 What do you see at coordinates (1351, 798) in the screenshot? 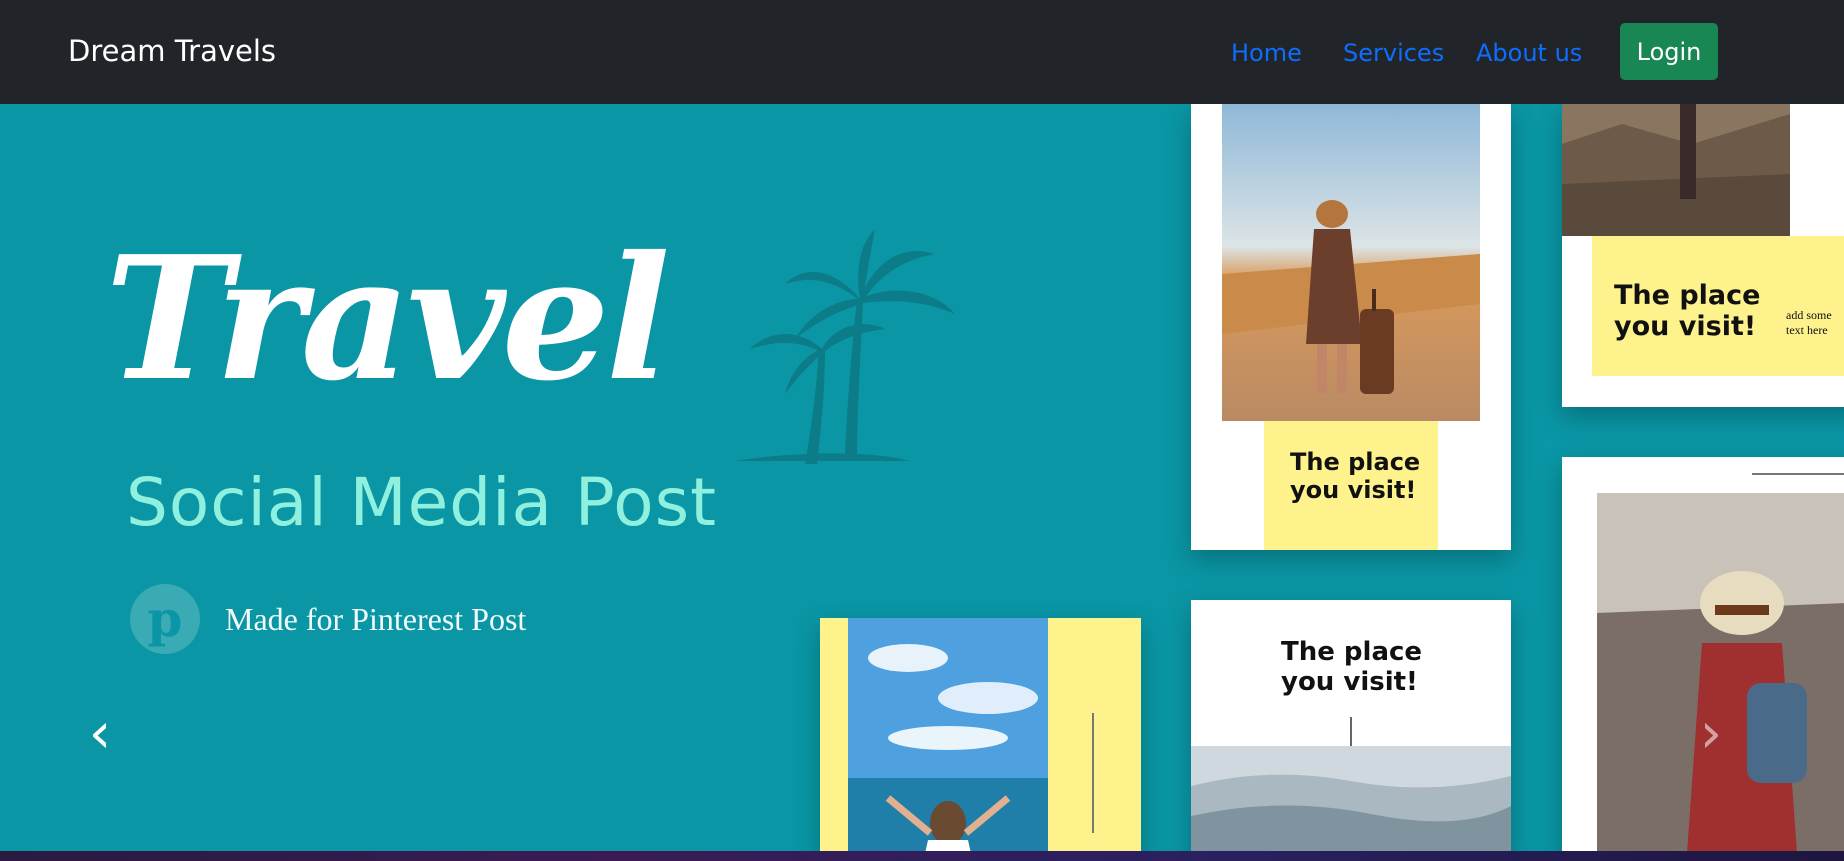
I see `photo-mountains` at bounding box center [1351, 798].